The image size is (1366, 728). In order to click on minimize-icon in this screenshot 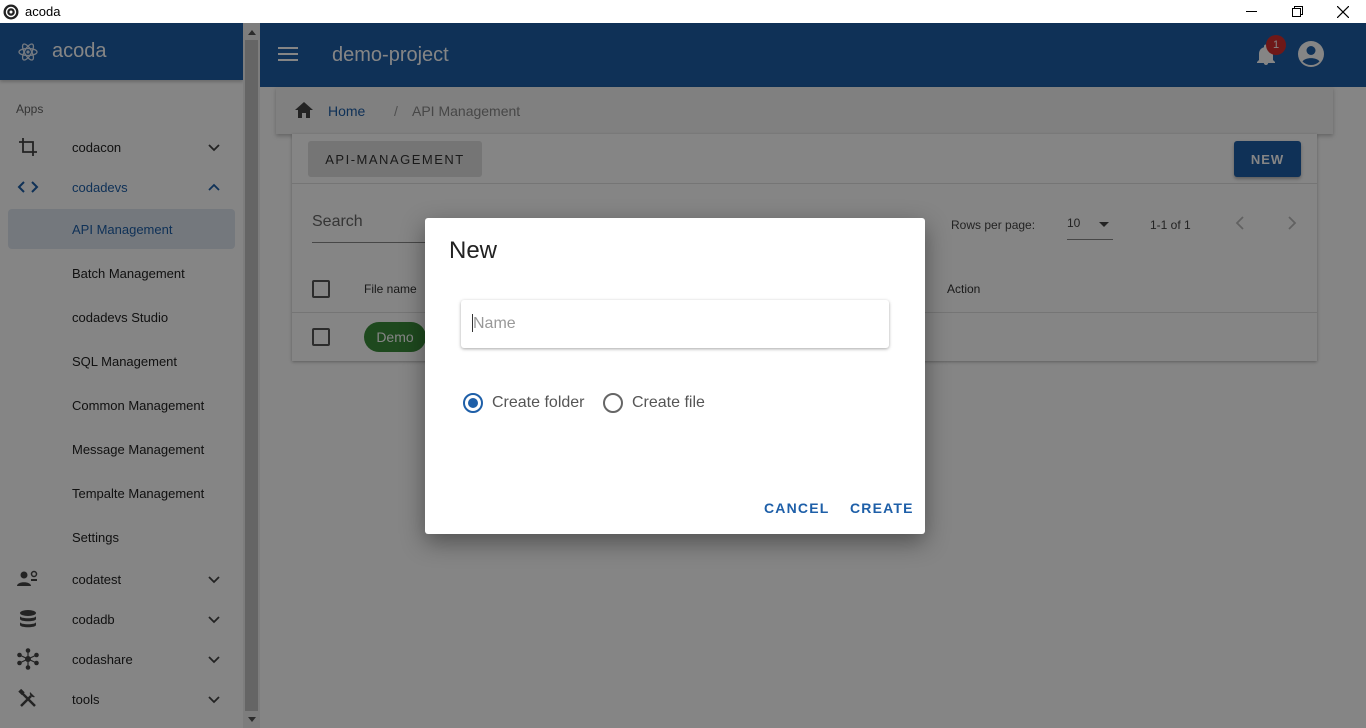, I will do `click(1251, 11)`.